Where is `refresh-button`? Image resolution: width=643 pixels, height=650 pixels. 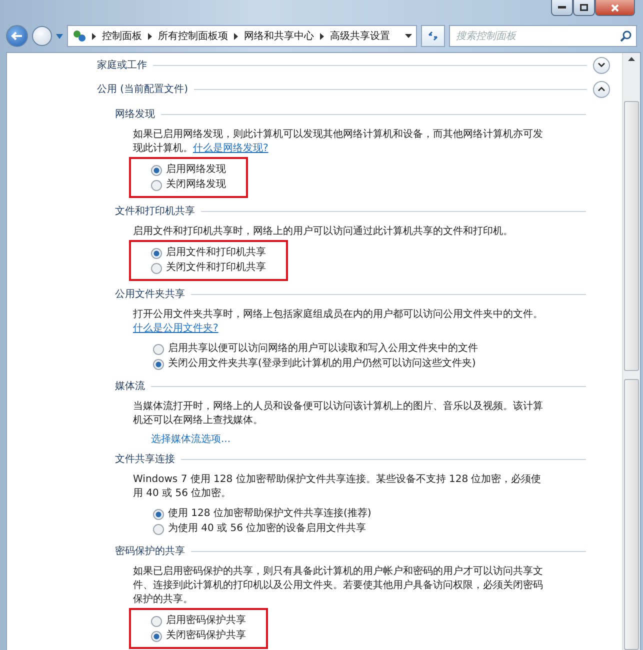 refresh-button is located at coordinates (433, 36).